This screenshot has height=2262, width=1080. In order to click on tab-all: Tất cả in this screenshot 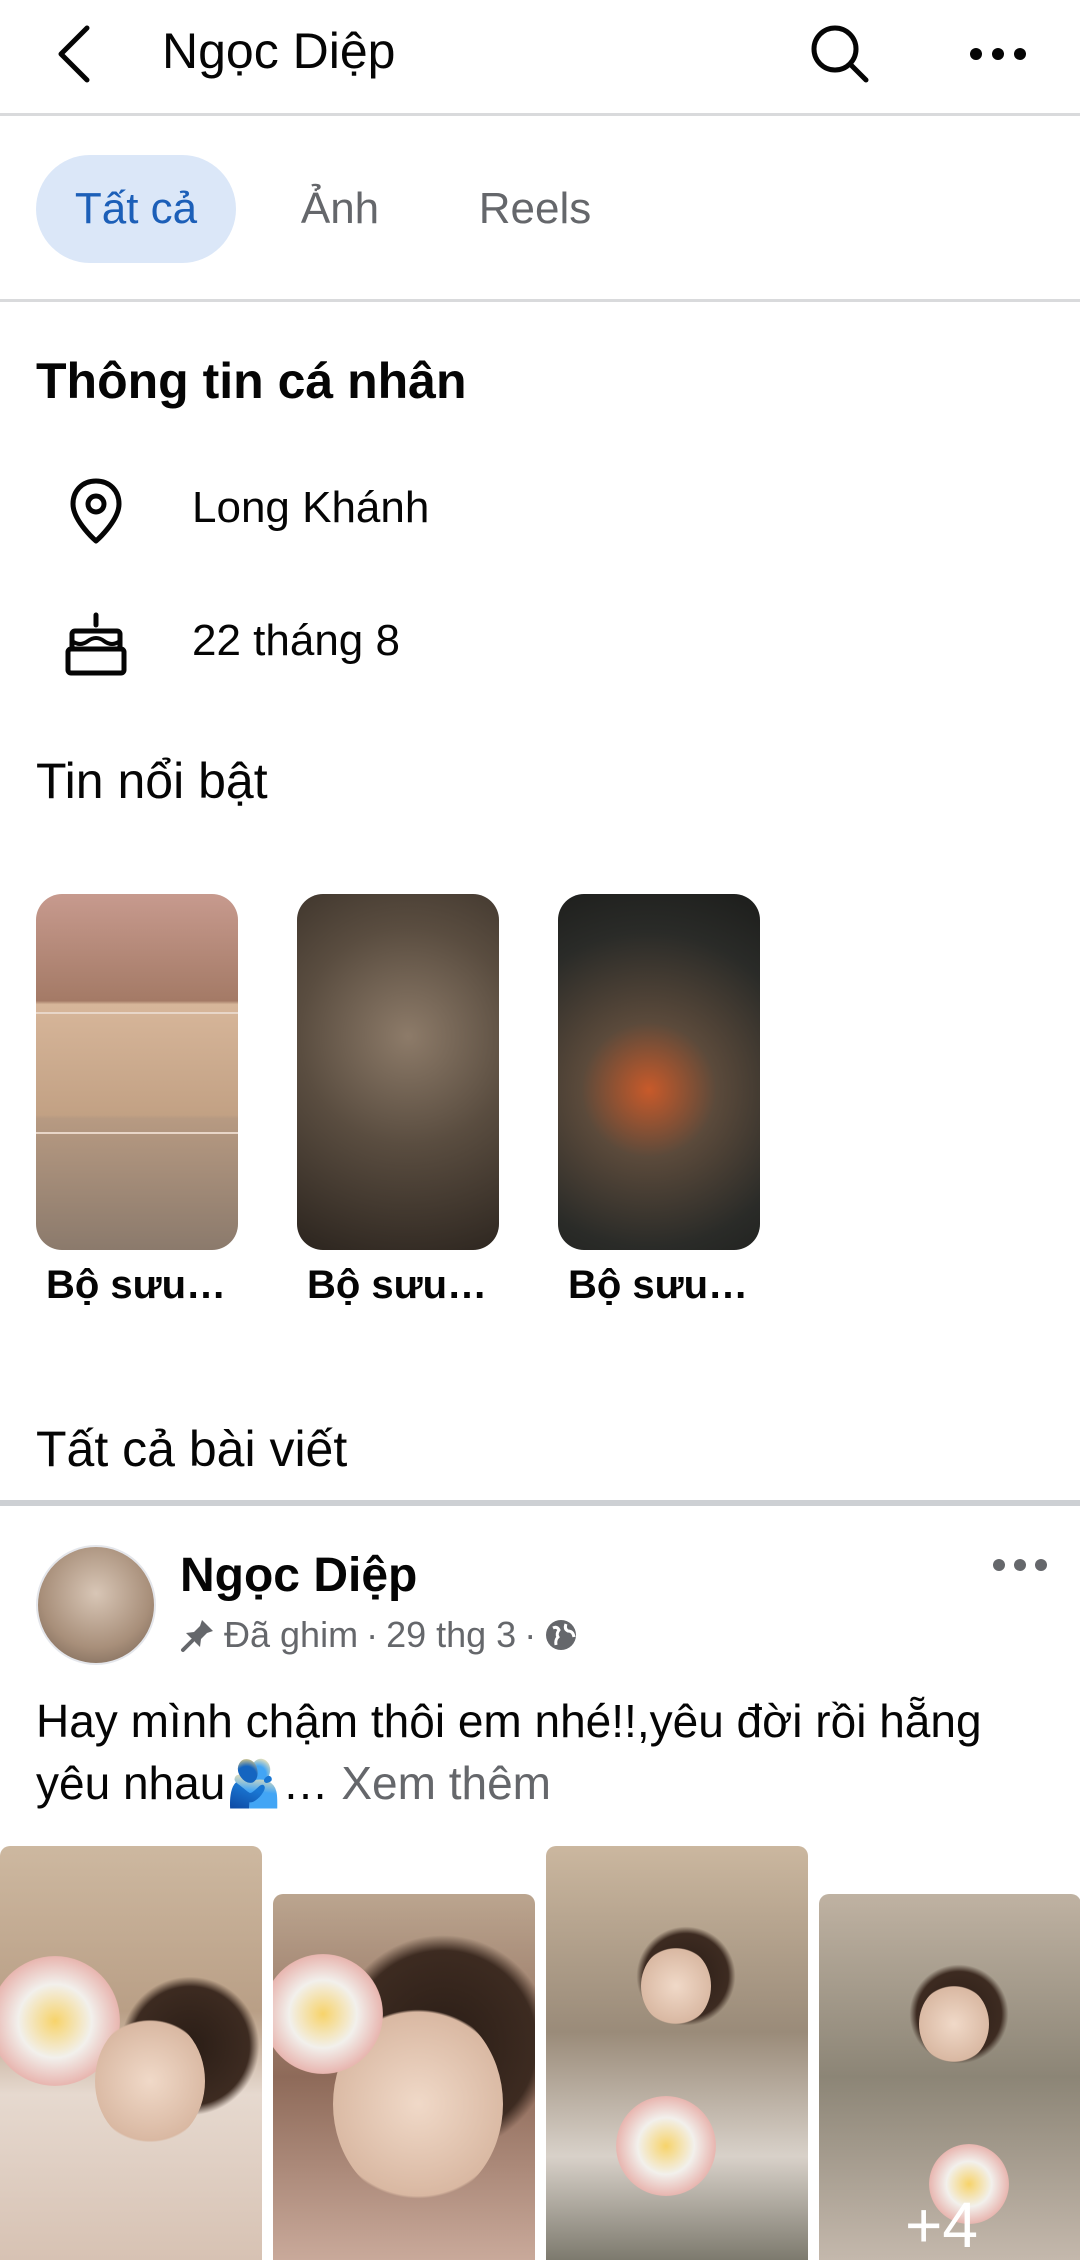, I will do `click(136, 209)`.